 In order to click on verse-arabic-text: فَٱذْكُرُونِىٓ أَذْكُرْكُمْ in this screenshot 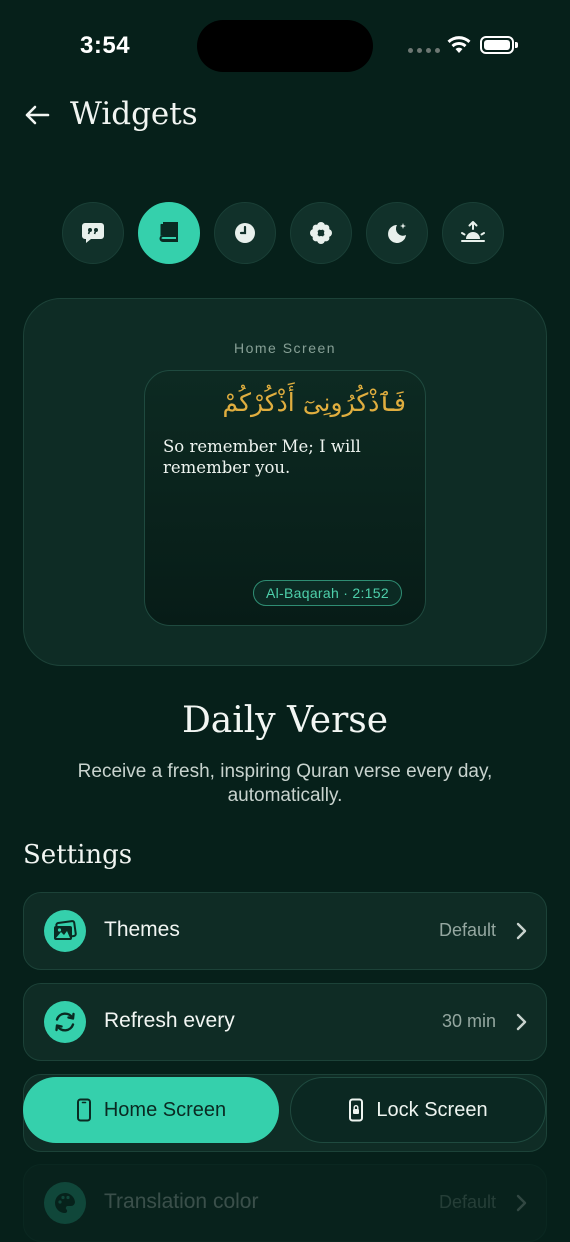, I will do `click(314, 402)`.